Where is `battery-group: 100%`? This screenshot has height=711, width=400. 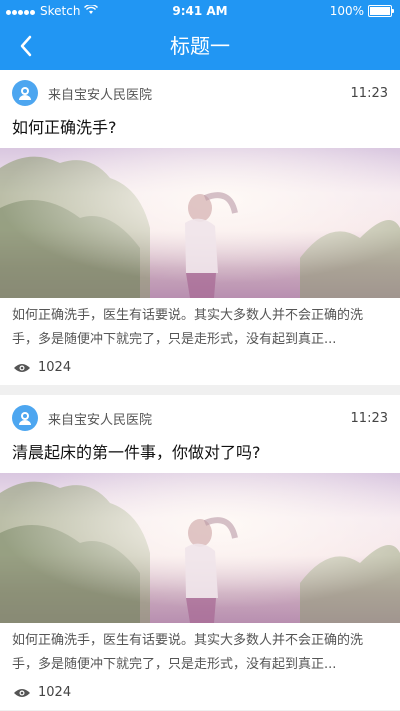
battery-group: 100% is located at coordinates (361, 11).